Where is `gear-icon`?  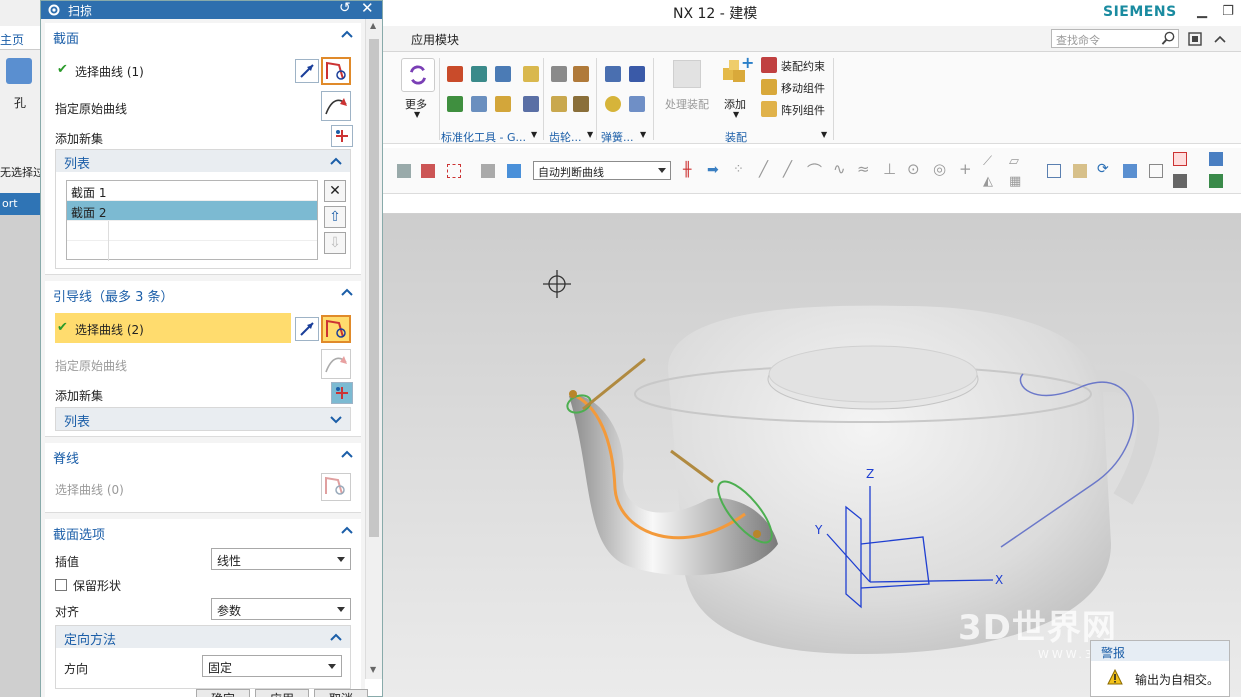
gear-icon is located at coordinates (559, 74).